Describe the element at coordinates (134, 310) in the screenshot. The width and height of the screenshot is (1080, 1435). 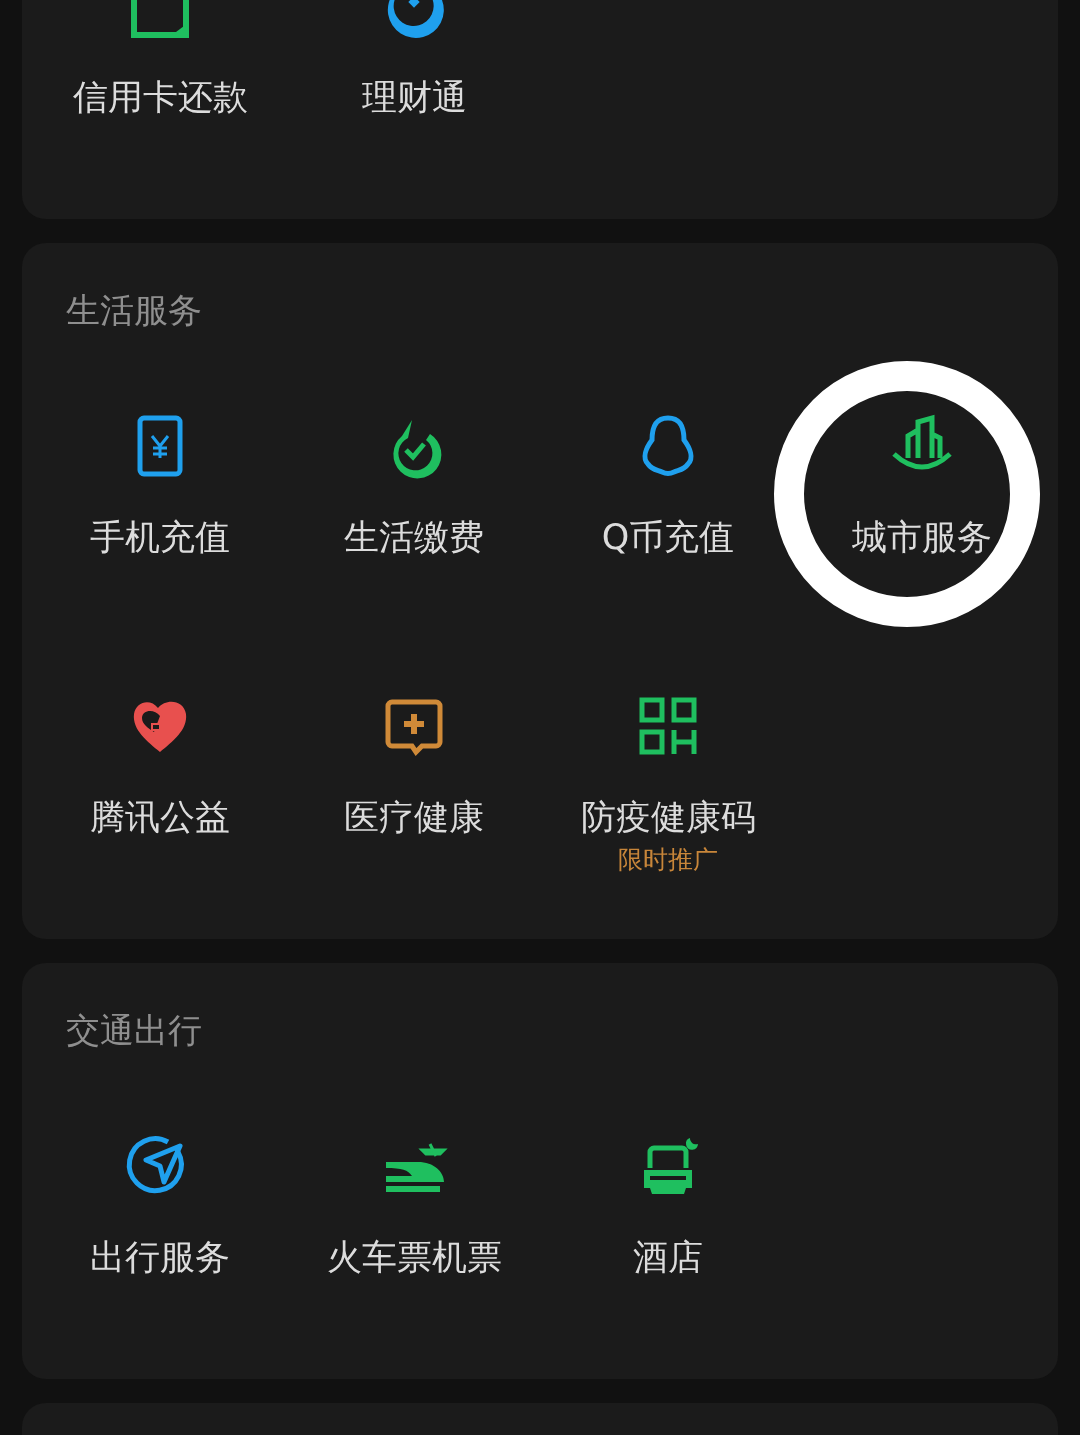
I see `section-title: 生活服务` at that location.